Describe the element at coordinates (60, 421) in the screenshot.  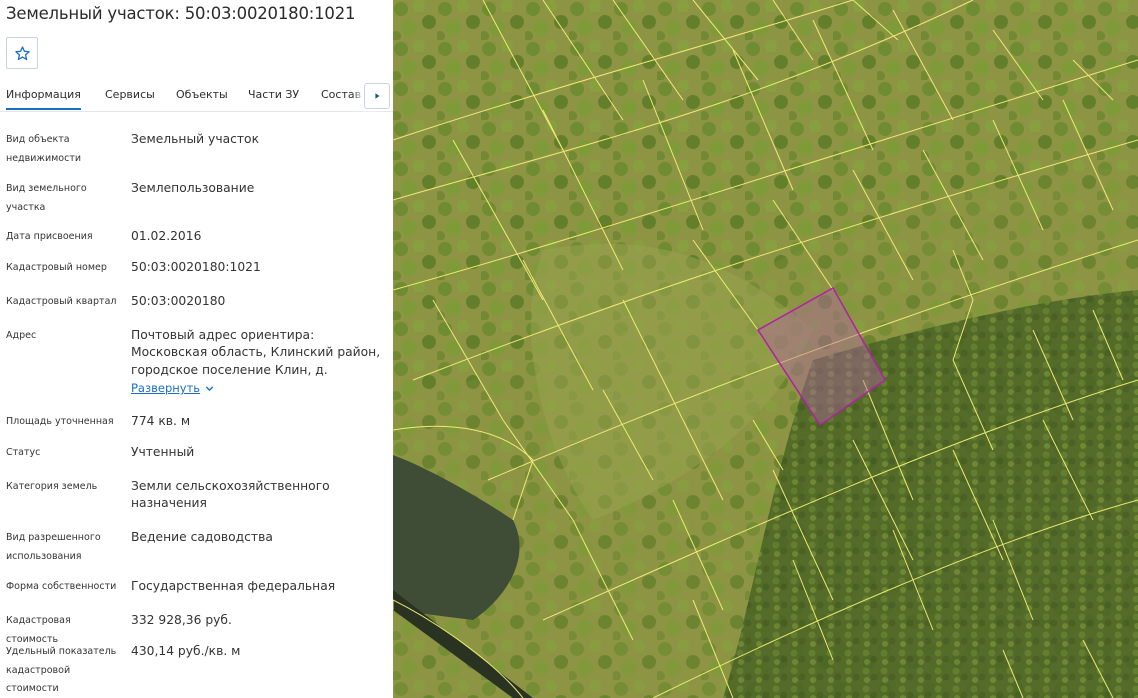
I see `field-label: Площадь уточненная` at that location.